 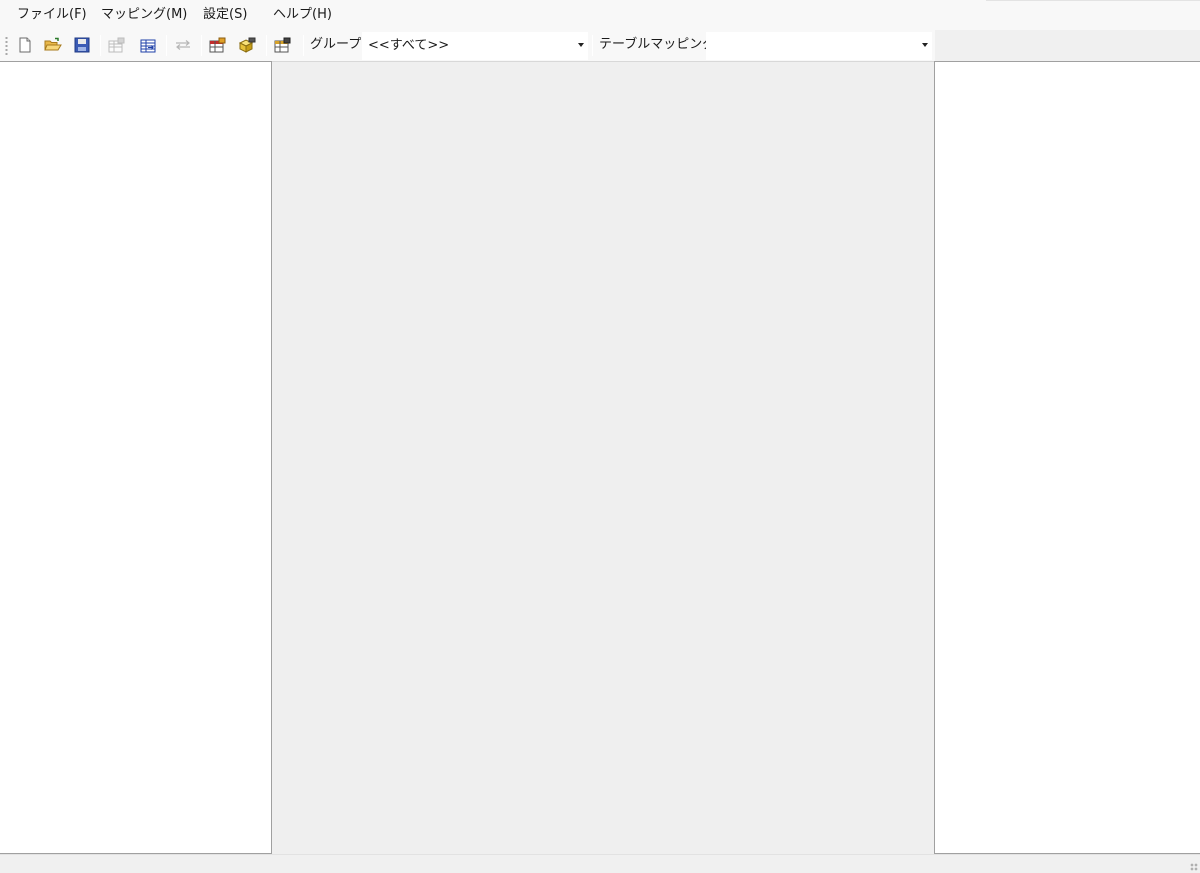 I want to click on link-arrows-icon, so click(x=183, y=45).